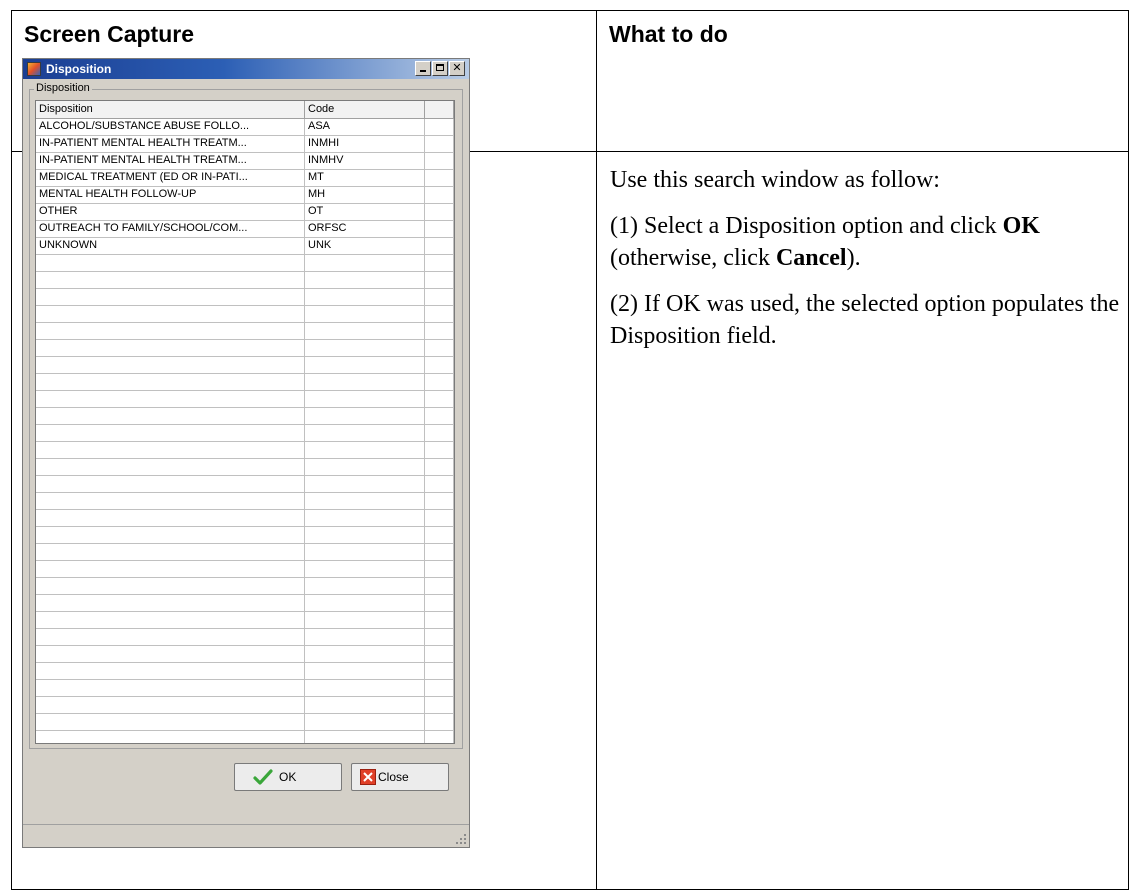 This screenshot has width=1131, height=892. I want to click on table-row: UNKNOWN UNK, so click(245, 246).